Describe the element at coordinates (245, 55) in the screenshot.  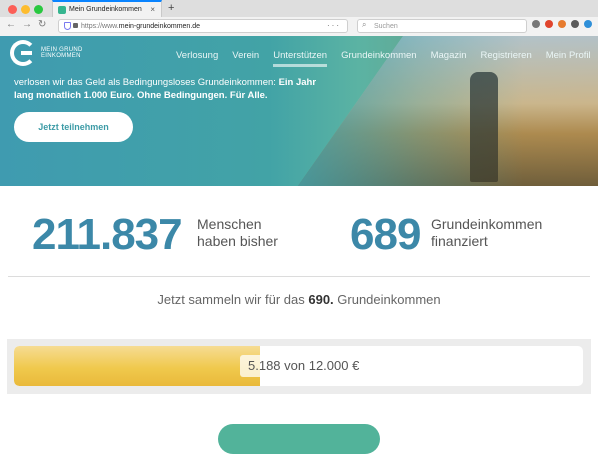
I see `nav-item-verein: Verein` at that location.